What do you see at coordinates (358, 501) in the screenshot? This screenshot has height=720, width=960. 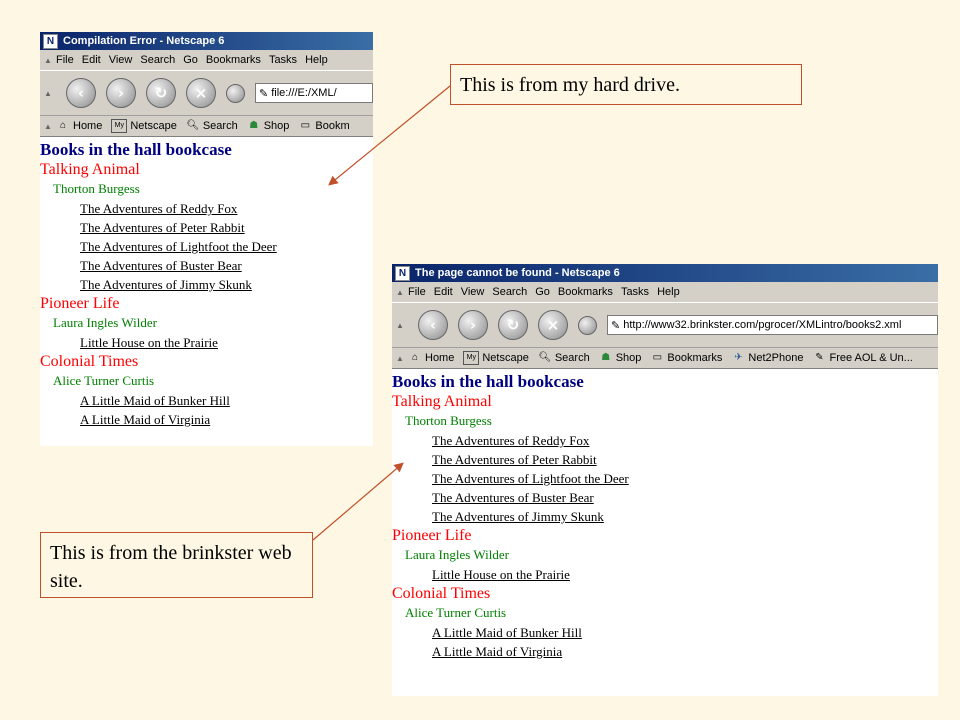 I see `arrow-to-brinkster-window` at bounding box center [358, 501].